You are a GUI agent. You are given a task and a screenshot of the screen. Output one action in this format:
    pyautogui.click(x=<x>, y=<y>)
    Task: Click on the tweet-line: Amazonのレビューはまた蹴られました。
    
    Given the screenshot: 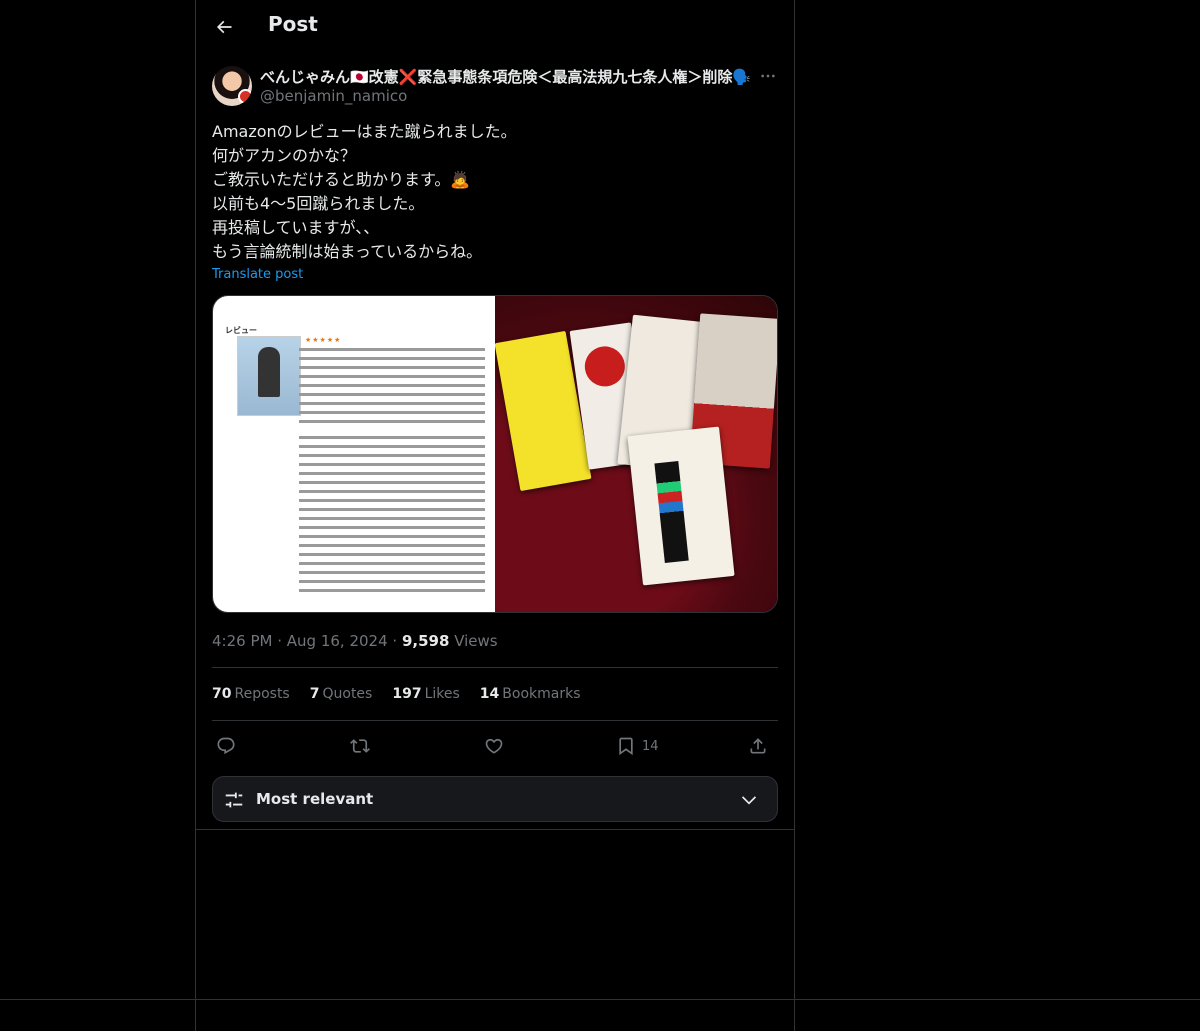 What is the action you would take?
    pyautogui.click(x=364, y=131)
    